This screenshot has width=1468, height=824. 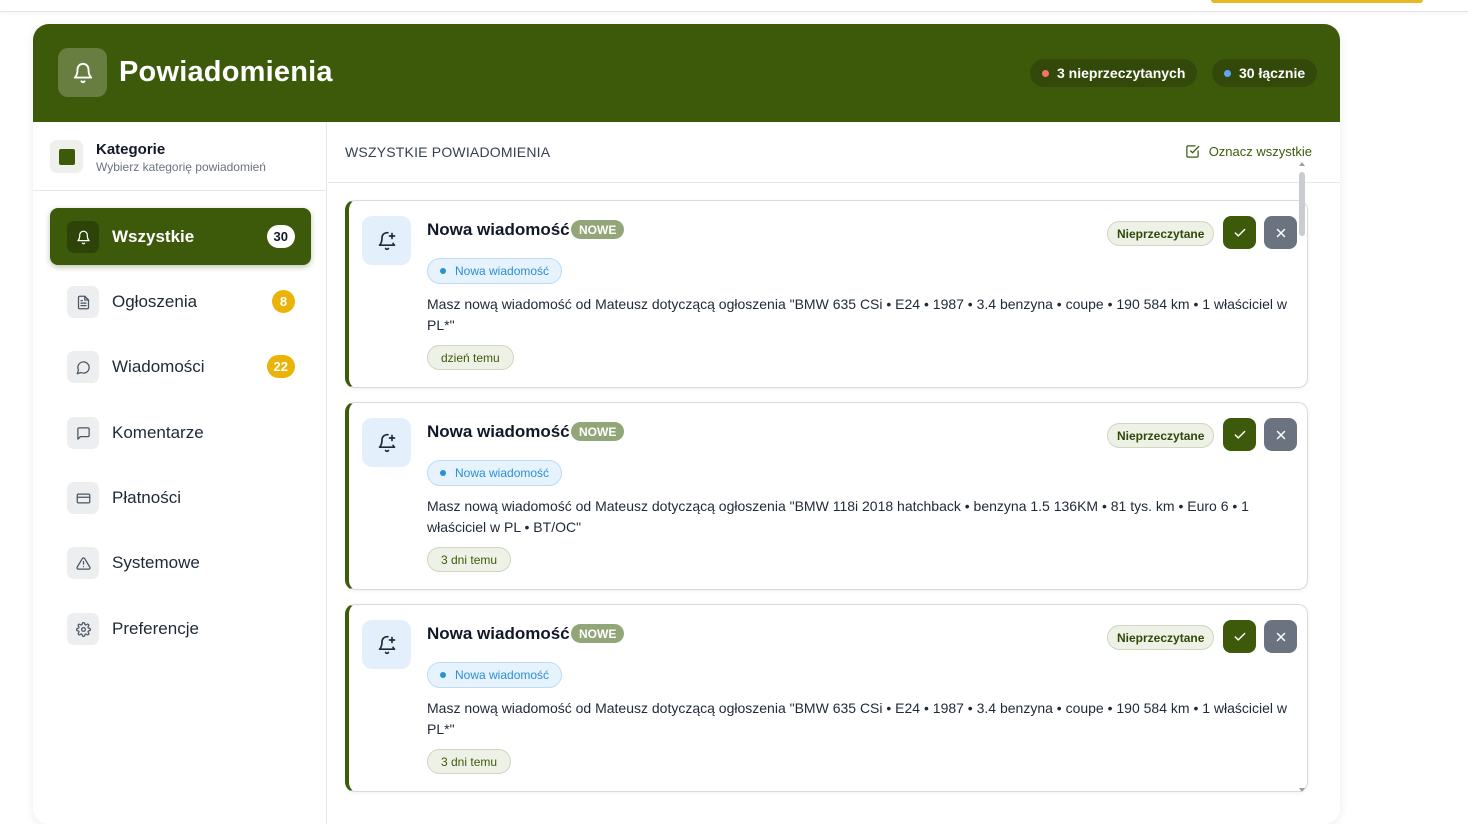 I want to click on scroll-up-arrow-icon, so click(x=1302, y=164).